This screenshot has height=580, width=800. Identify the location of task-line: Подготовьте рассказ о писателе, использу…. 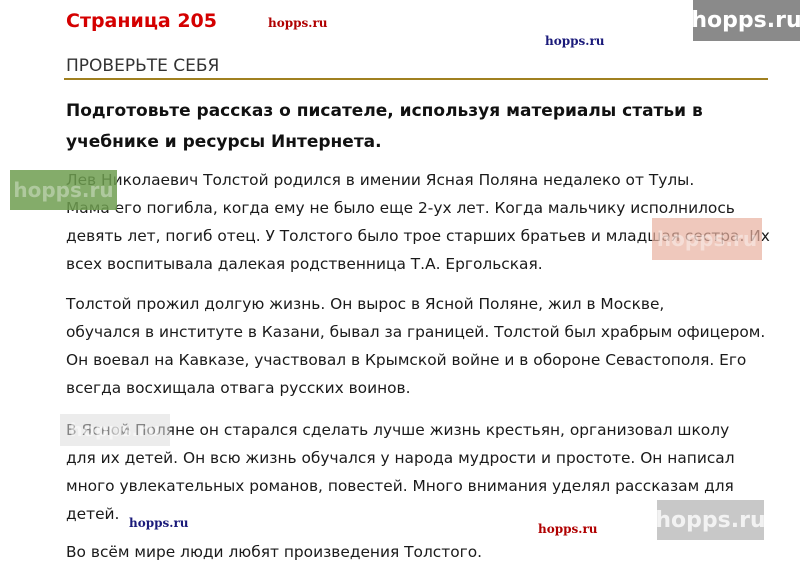
(384, 111).